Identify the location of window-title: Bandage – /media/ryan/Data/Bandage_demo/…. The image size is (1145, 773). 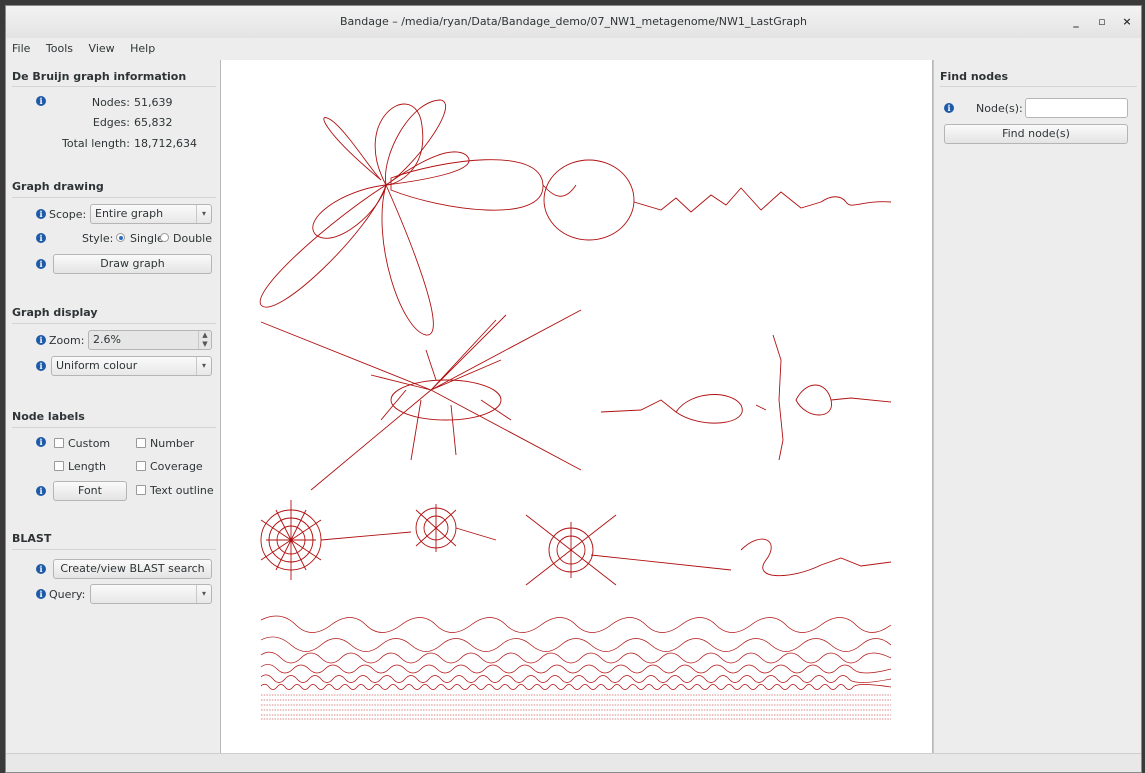
(573, 21).